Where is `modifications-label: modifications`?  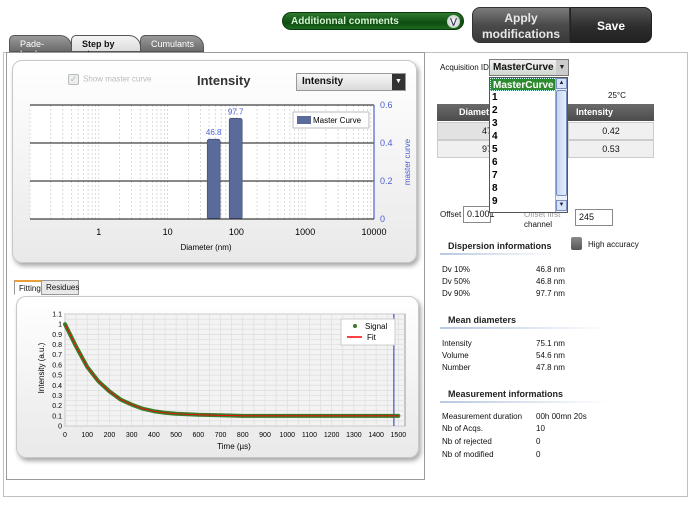
modifications-label: modifications is located at coordinates (520, 34).